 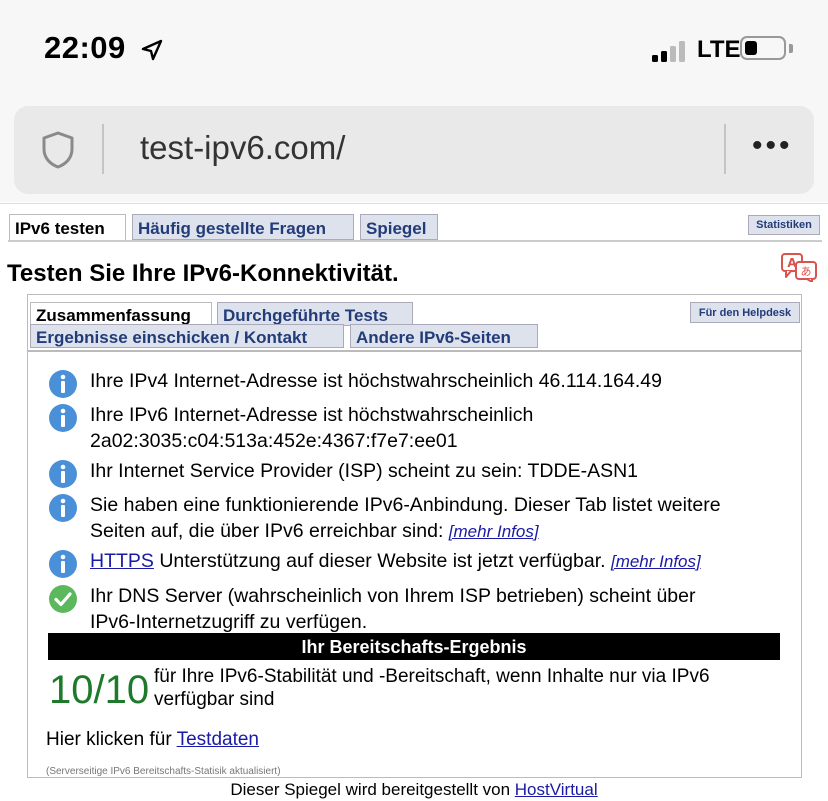 I want to click on address-bar: test-ipv6.com/ •••, so click(x=414, y=150).